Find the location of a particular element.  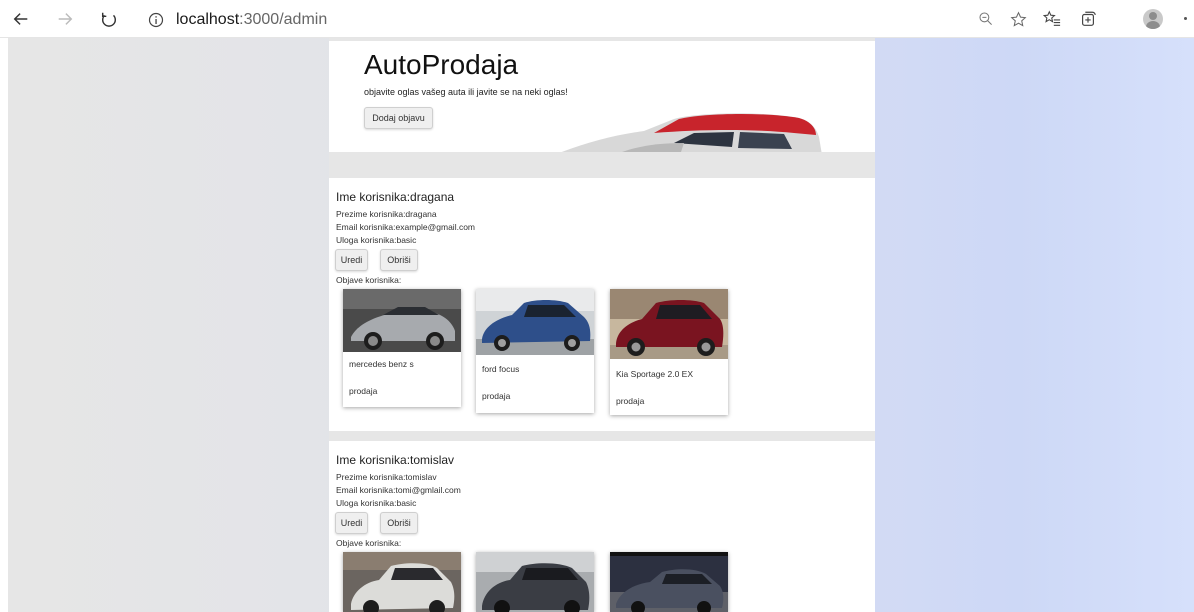

post-title: Kia Sportage 2.0 EX is located at coordinates (655, 374).